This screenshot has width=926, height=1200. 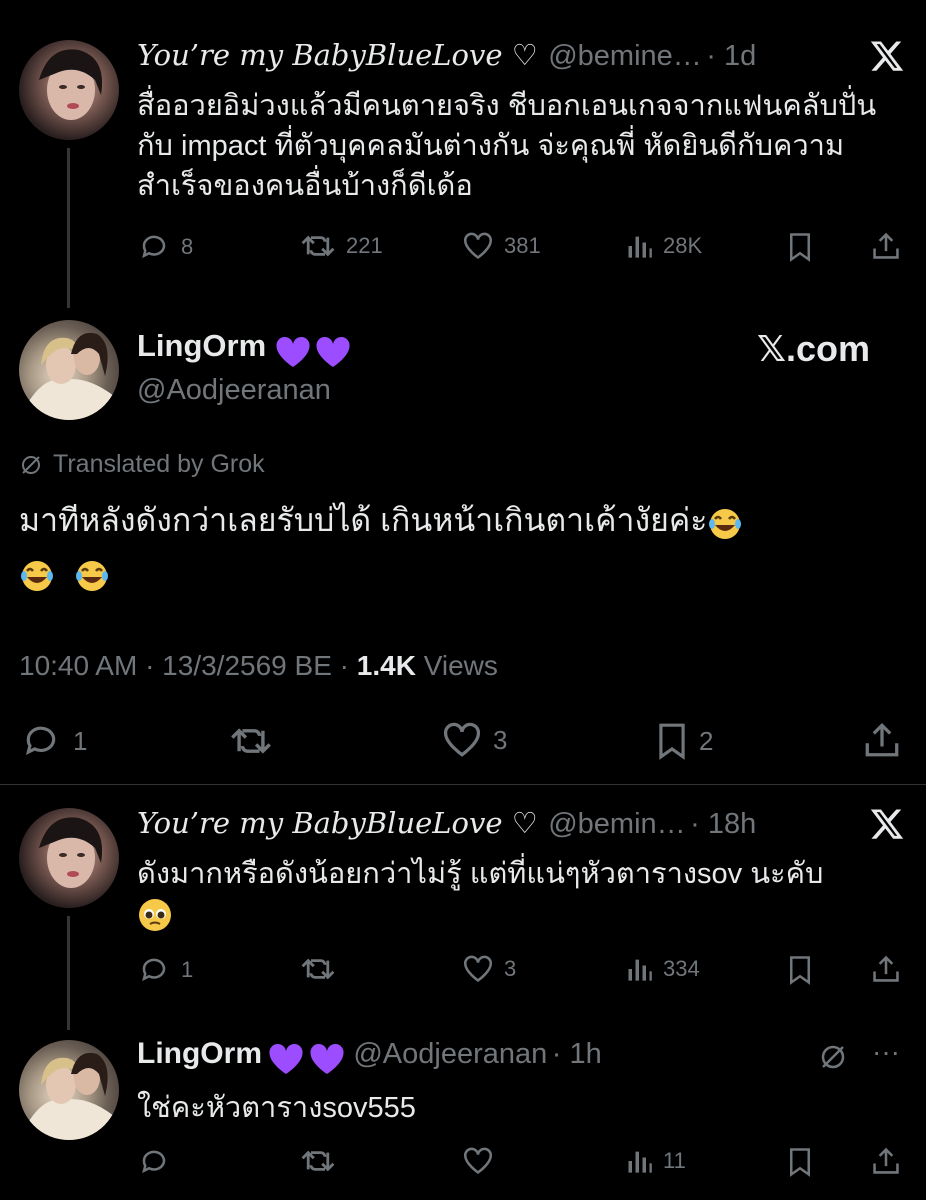 What do you see at coordinates (706, 740) in the screenshot?
I see `bookmark-count: 2` at bounding box center [706, 740].